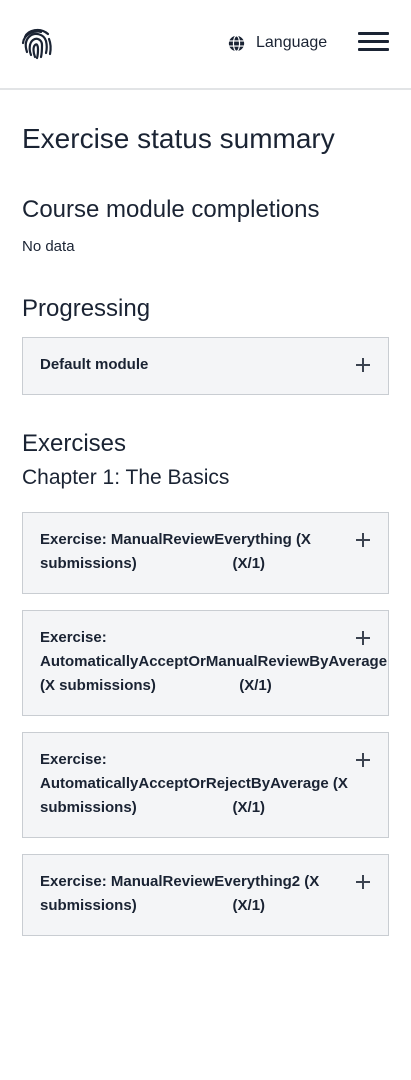 Image resolution: width=411 pixels, height=1080 pixels. Describe the element at coordinates (74, 443) in the screenshot. I see `exercises-heading: Exercises` at that location.